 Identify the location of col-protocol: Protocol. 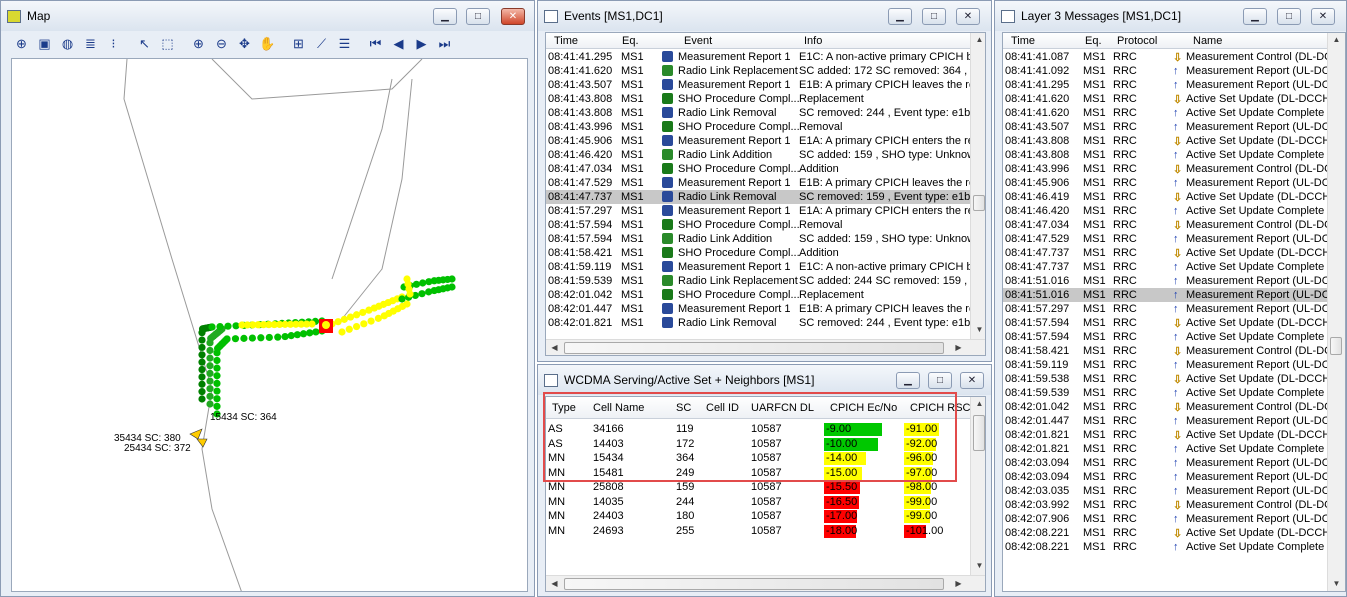
(1137, 41).